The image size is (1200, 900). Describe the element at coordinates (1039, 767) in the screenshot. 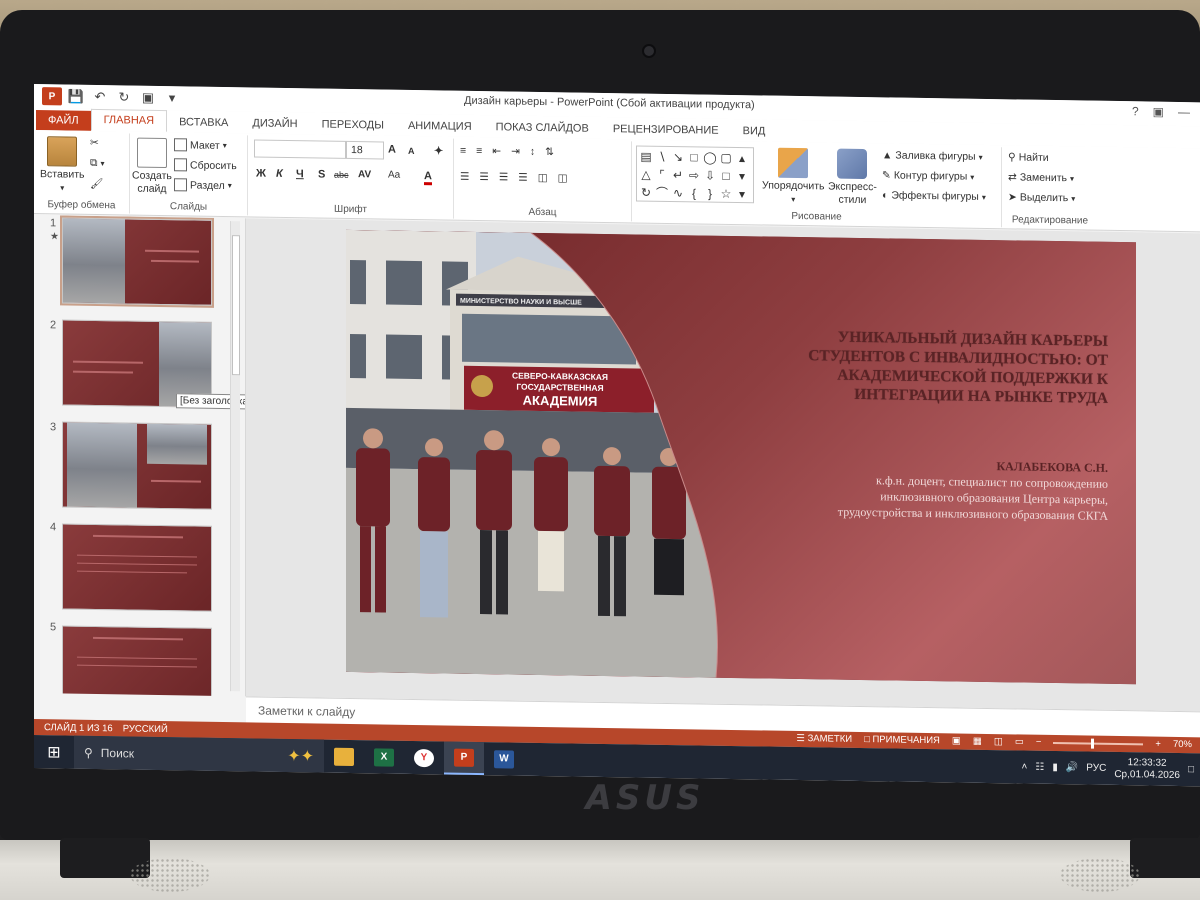

I see `network-icon: ☷` at that location.